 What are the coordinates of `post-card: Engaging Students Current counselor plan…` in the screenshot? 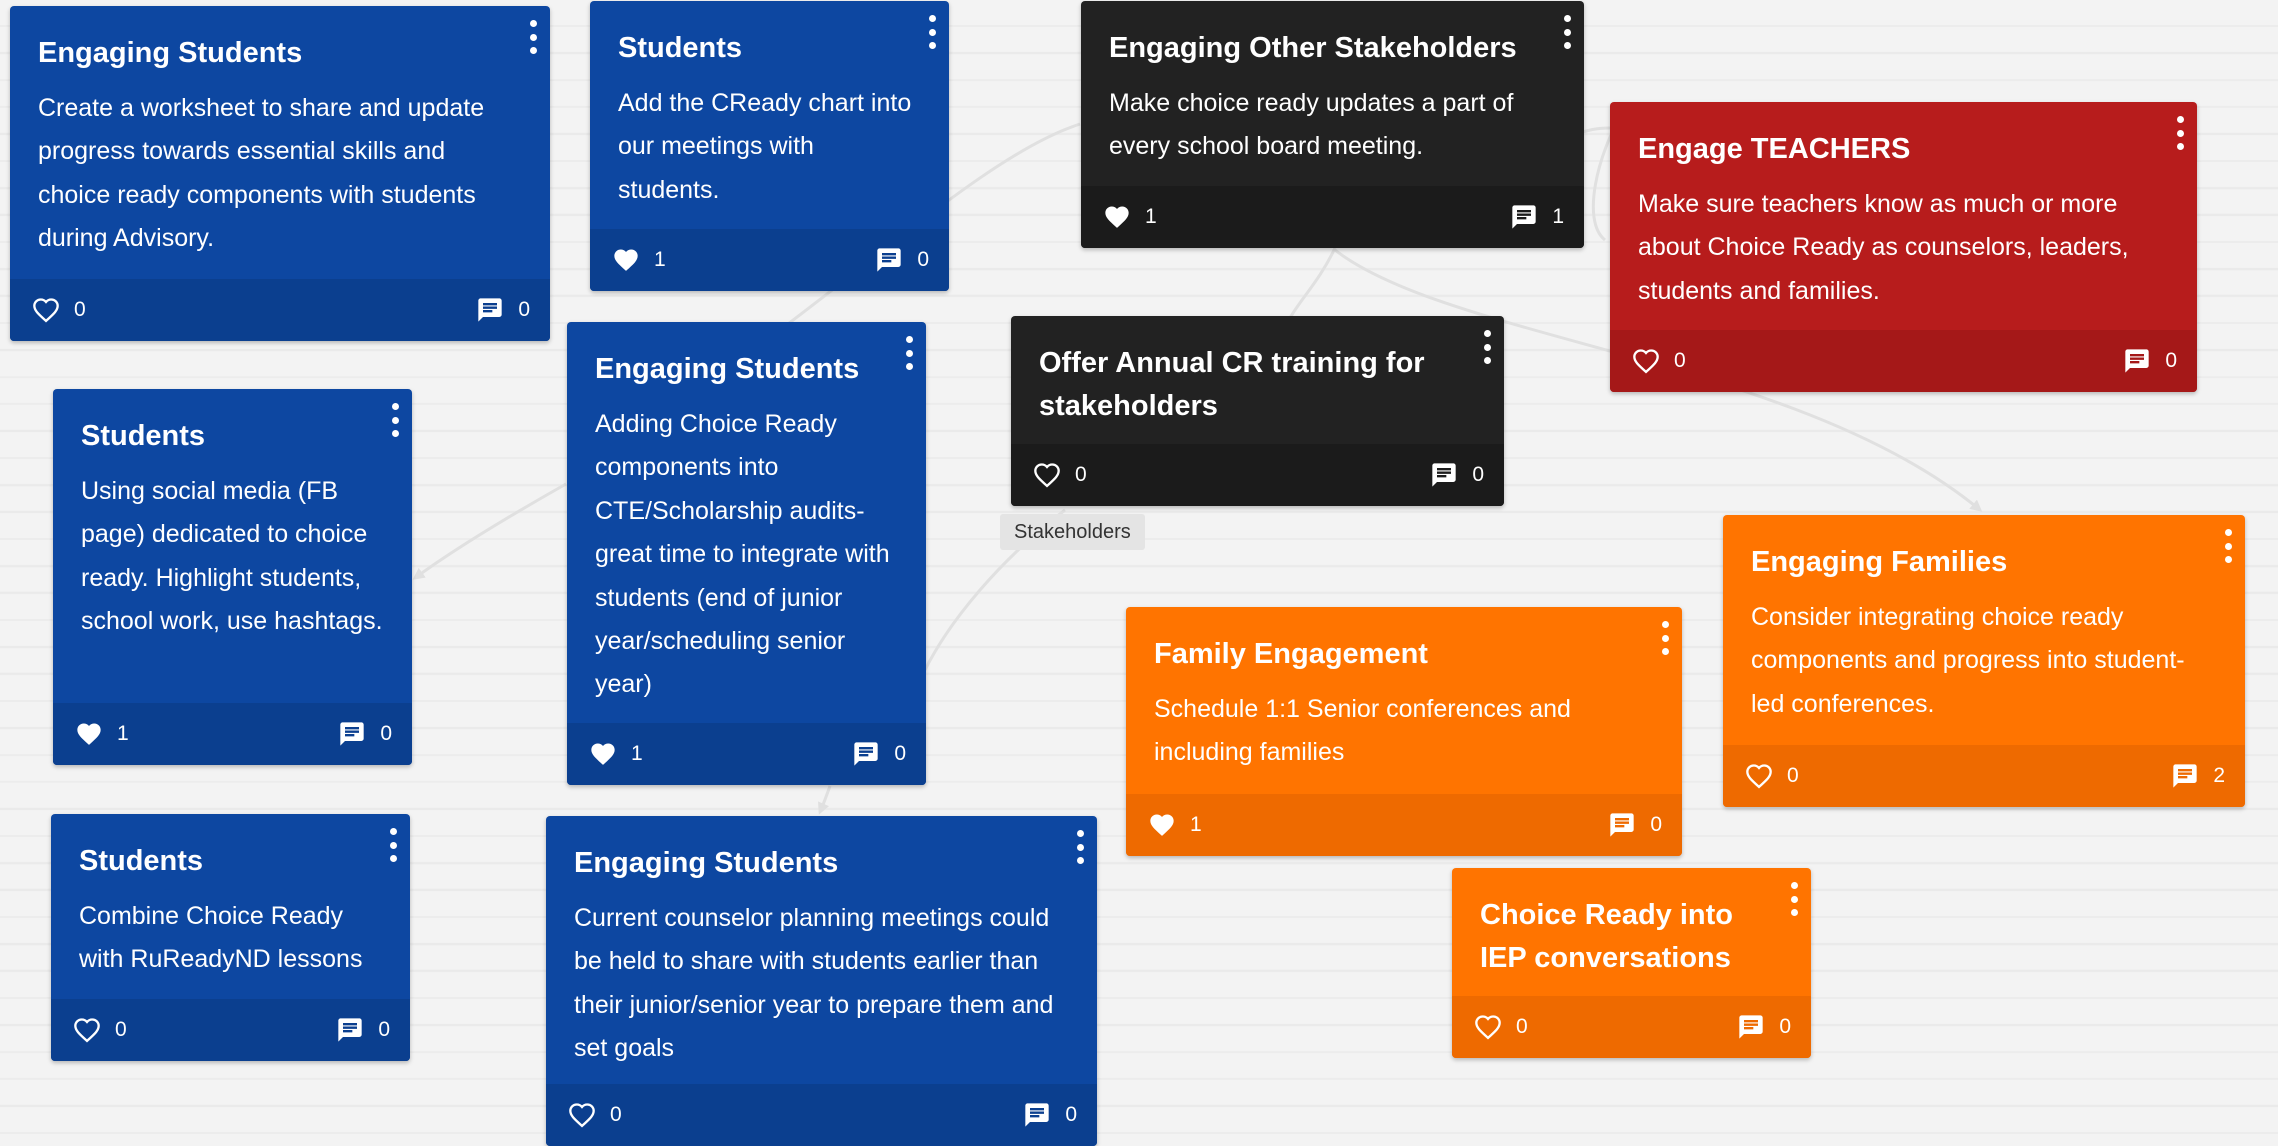 It's located at (821, 981).